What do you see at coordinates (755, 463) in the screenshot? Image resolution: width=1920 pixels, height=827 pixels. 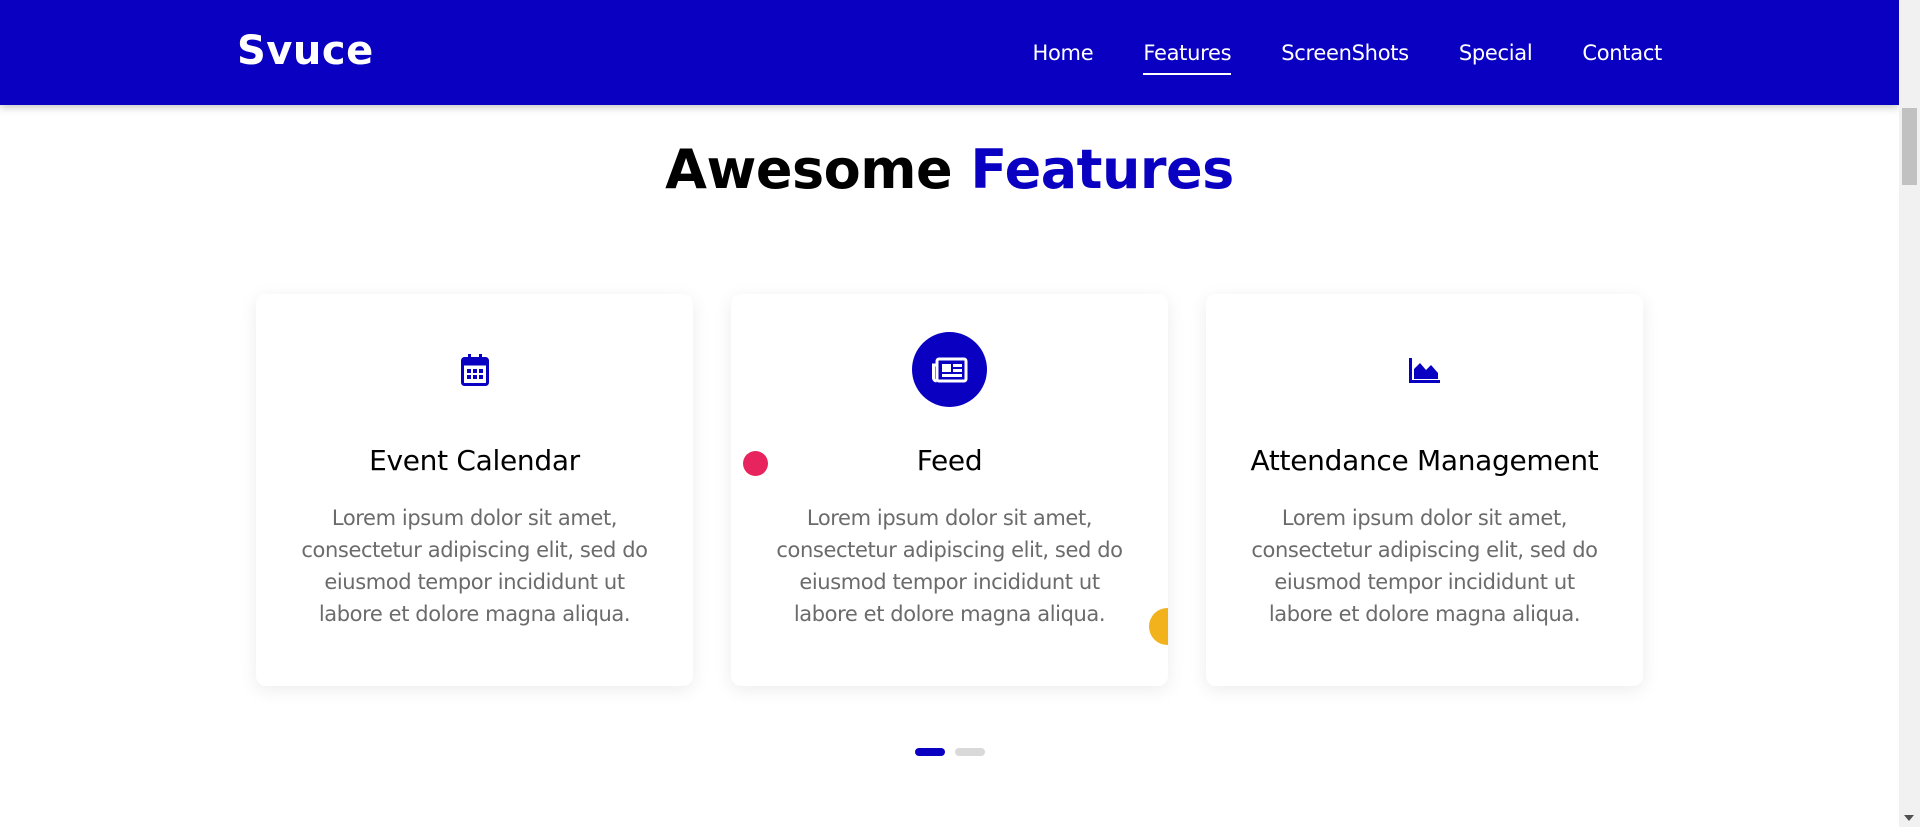 I see `decorative-pink-dot` at bounding box center [755, 463].